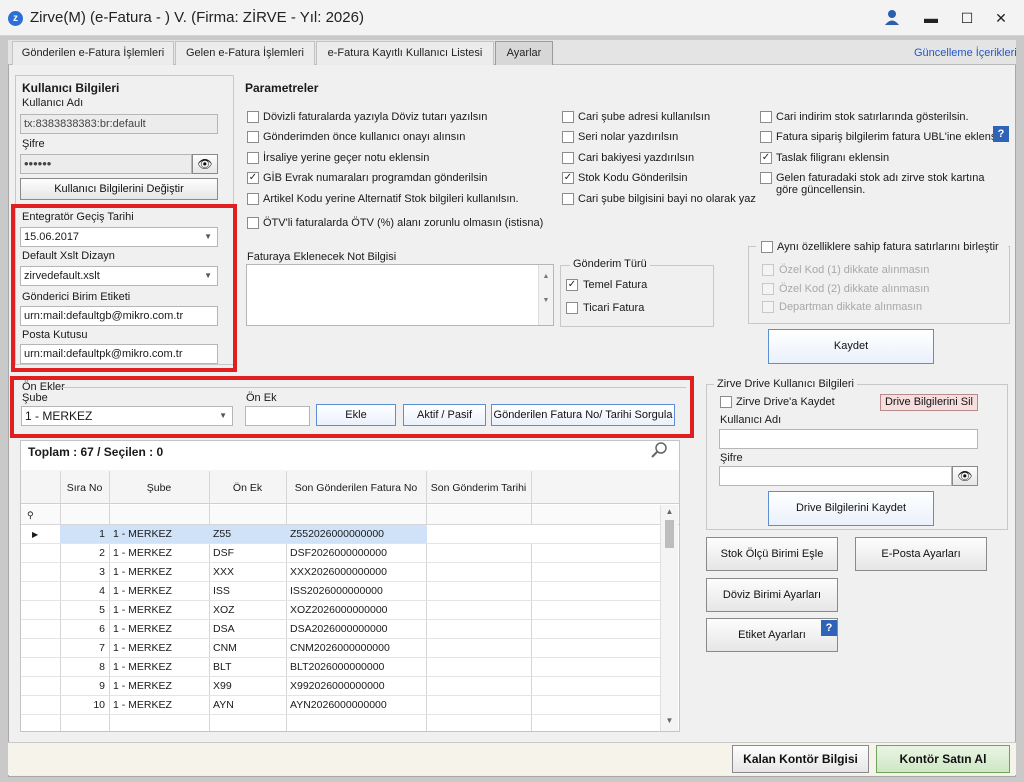 Image resolution: width=1024 pixels, height=782 pixels. I want to click on scroll-up-arrow: ▲, so click(669, 511).